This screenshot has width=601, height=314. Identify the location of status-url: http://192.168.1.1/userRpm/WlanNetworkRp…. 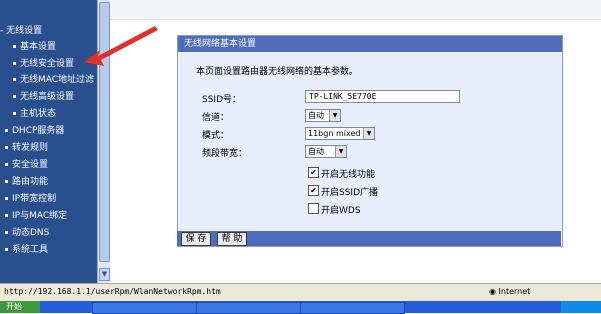
(112, 291).